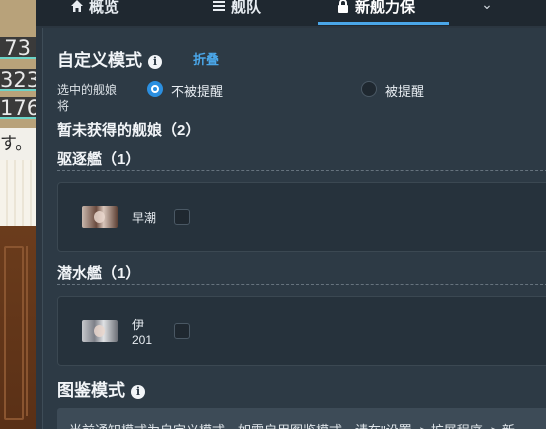 The height and width of the screenshot is (429, 546). I want to click on bg-text: す。, so click(18, 144).